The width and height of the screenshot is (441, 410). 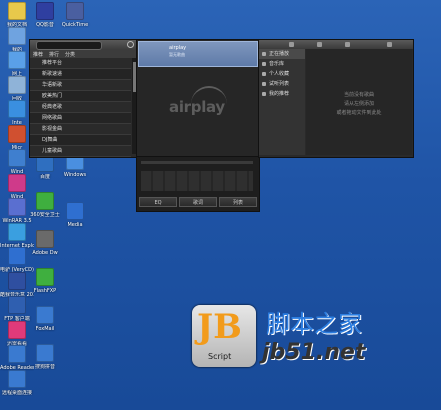 What do you see at coordinates (314, 352) in the screenshot?
I see `site-url: jb51.net` at bounding box center [314, 352].